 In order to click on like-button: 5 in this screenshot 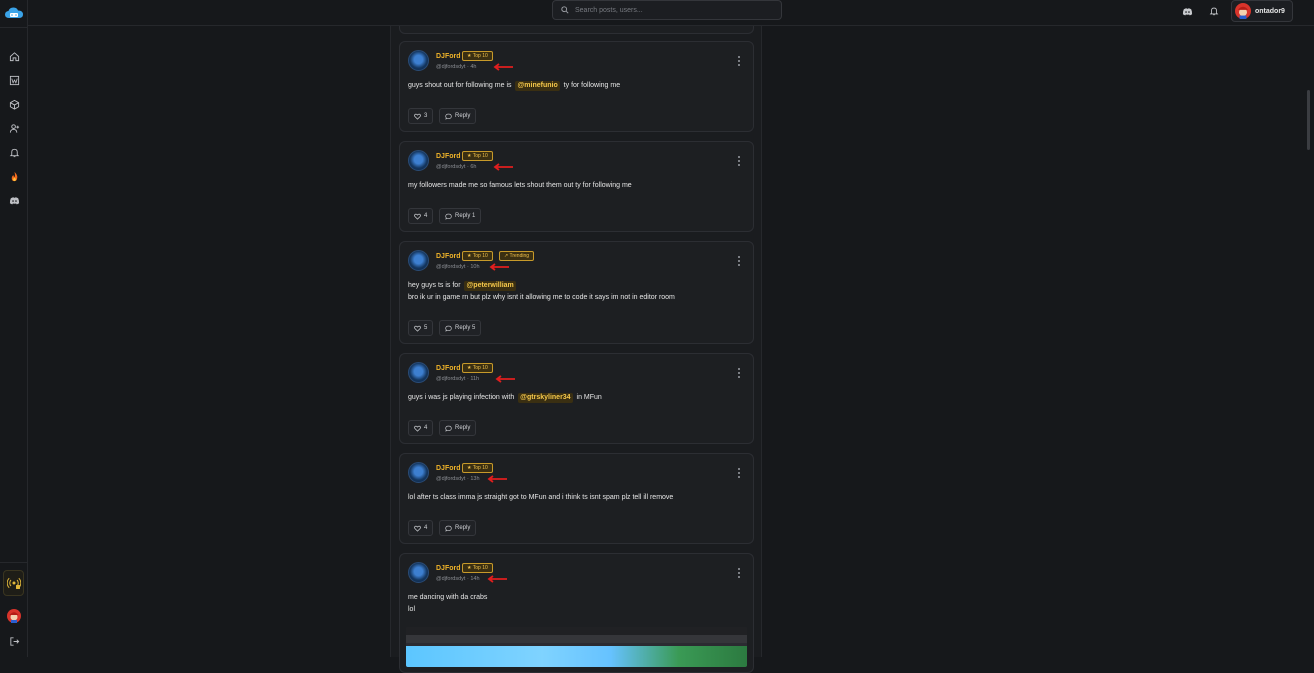, I will do `click(421, 328)`.